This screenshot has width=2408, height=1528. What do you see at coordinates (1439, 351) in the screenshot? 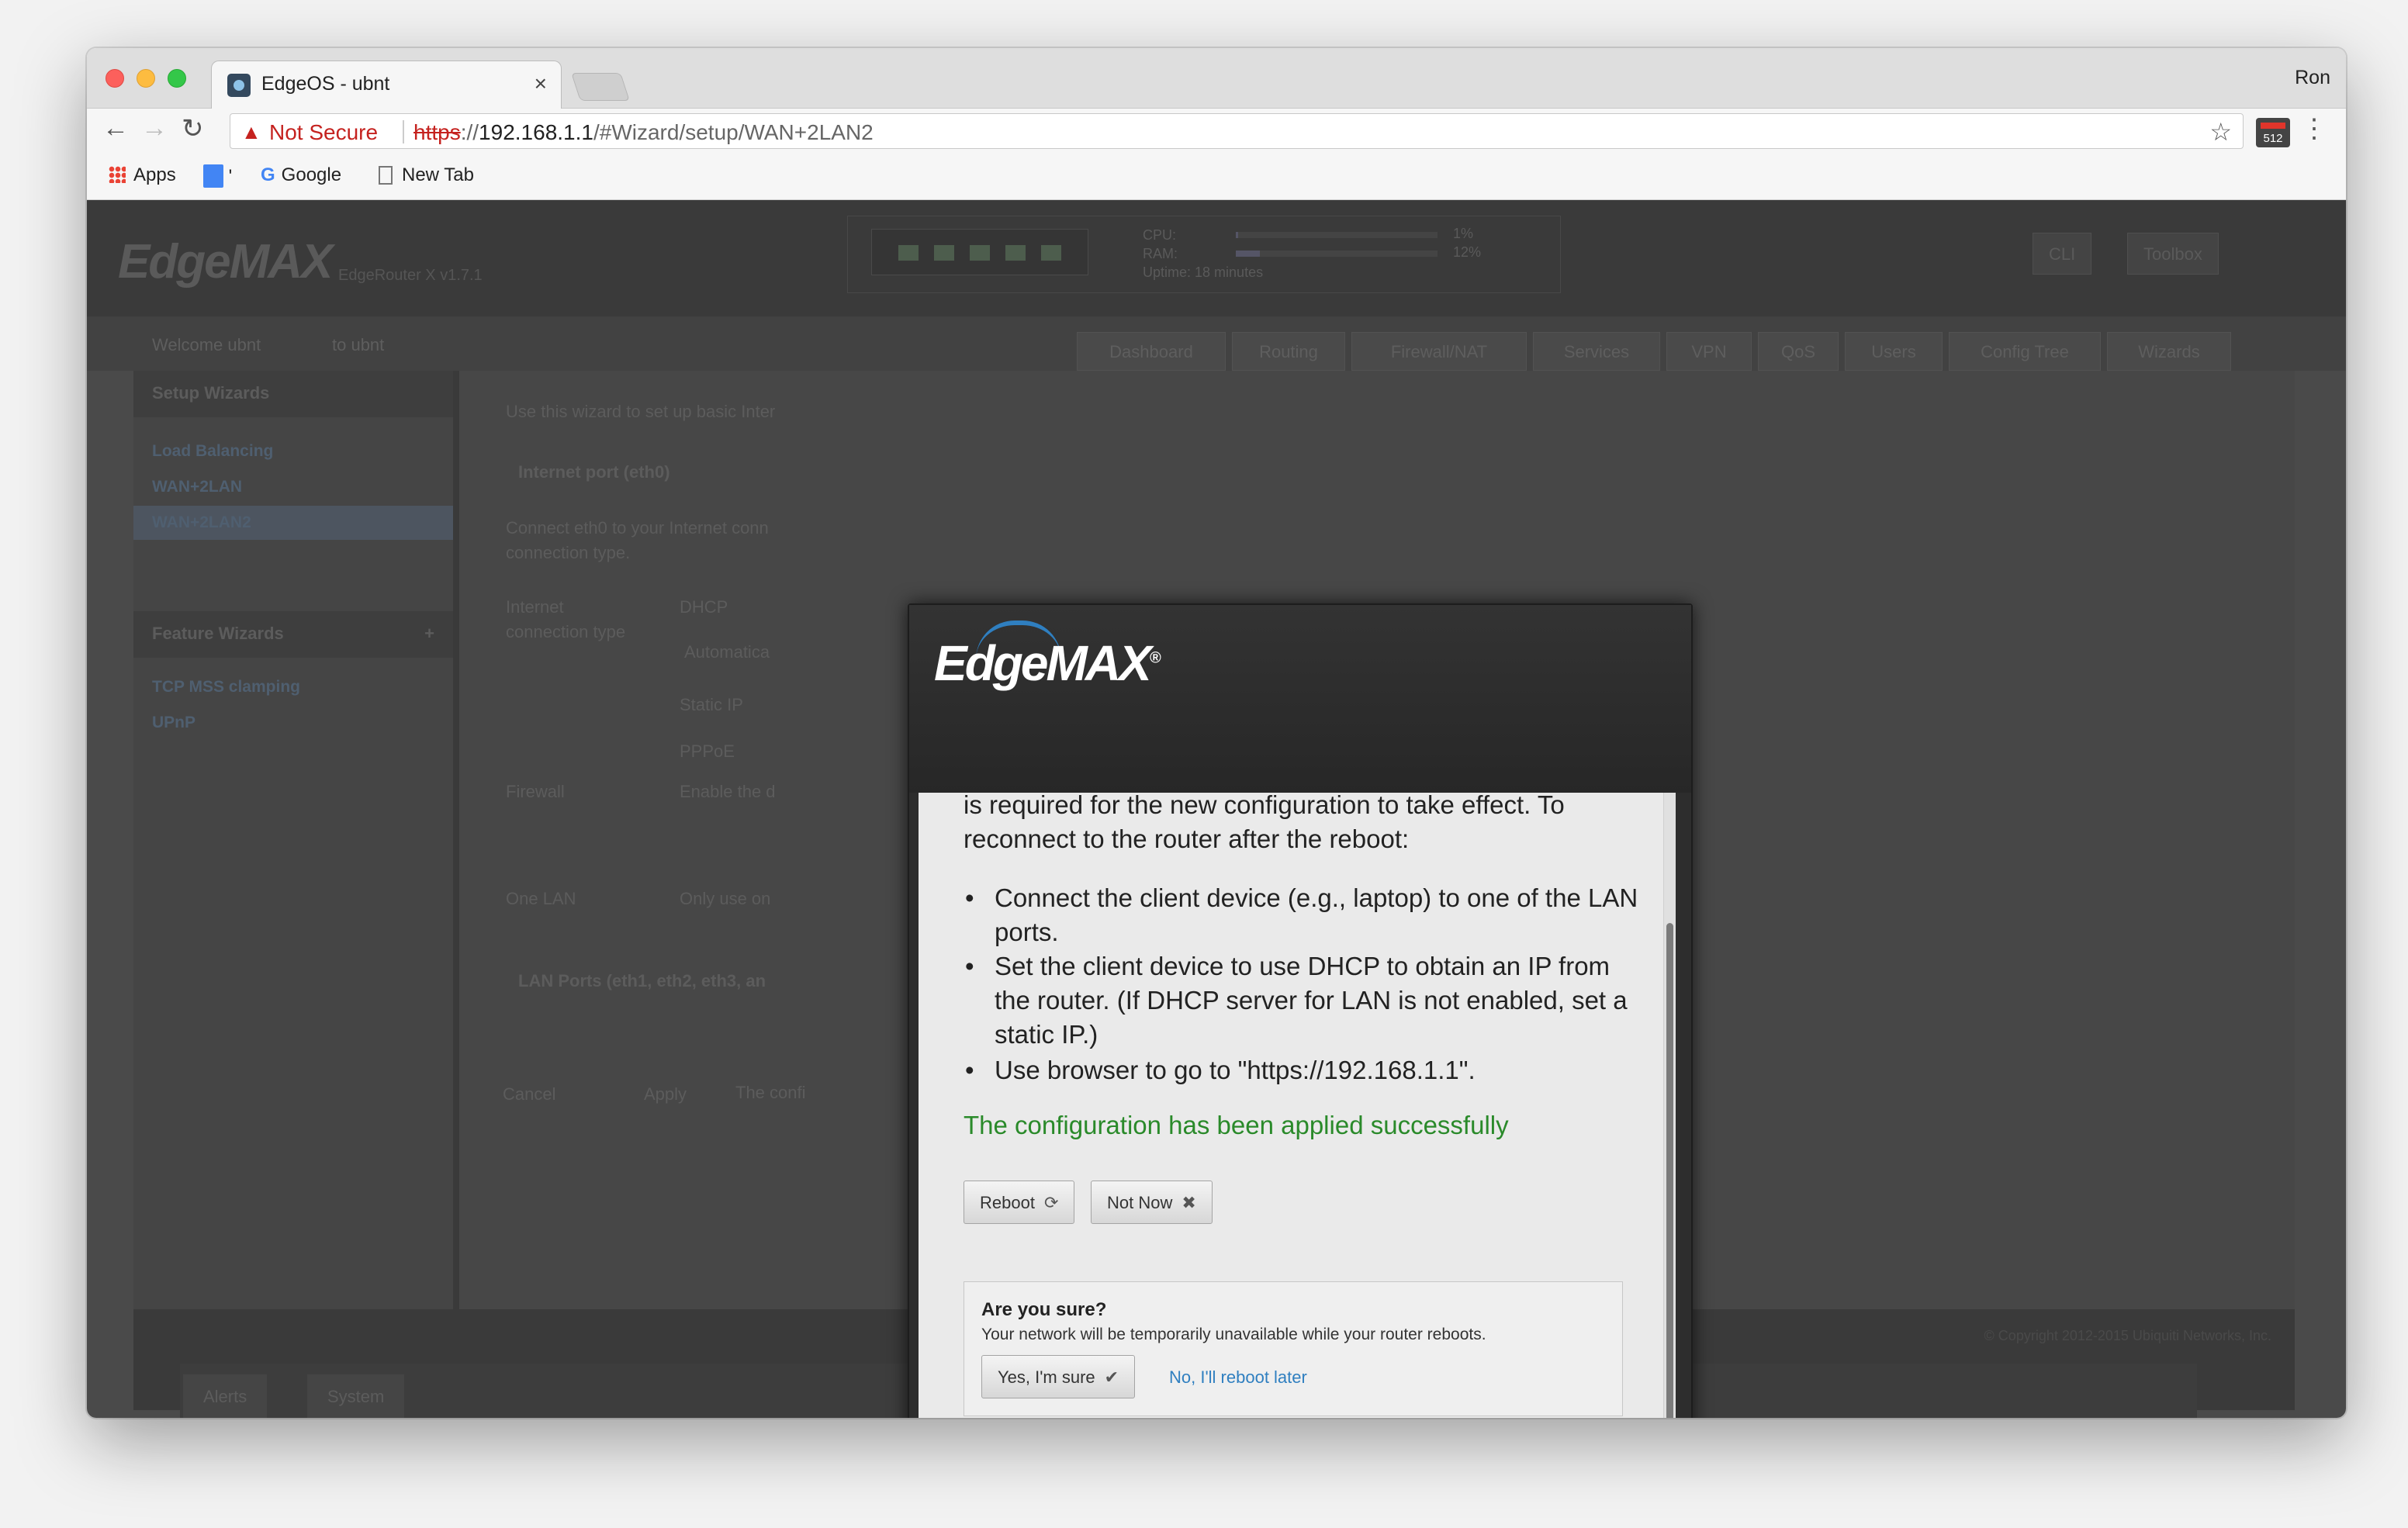
I see `tab-firewall-nat: Firewall/NAT` at bounding box center [1439, 351].